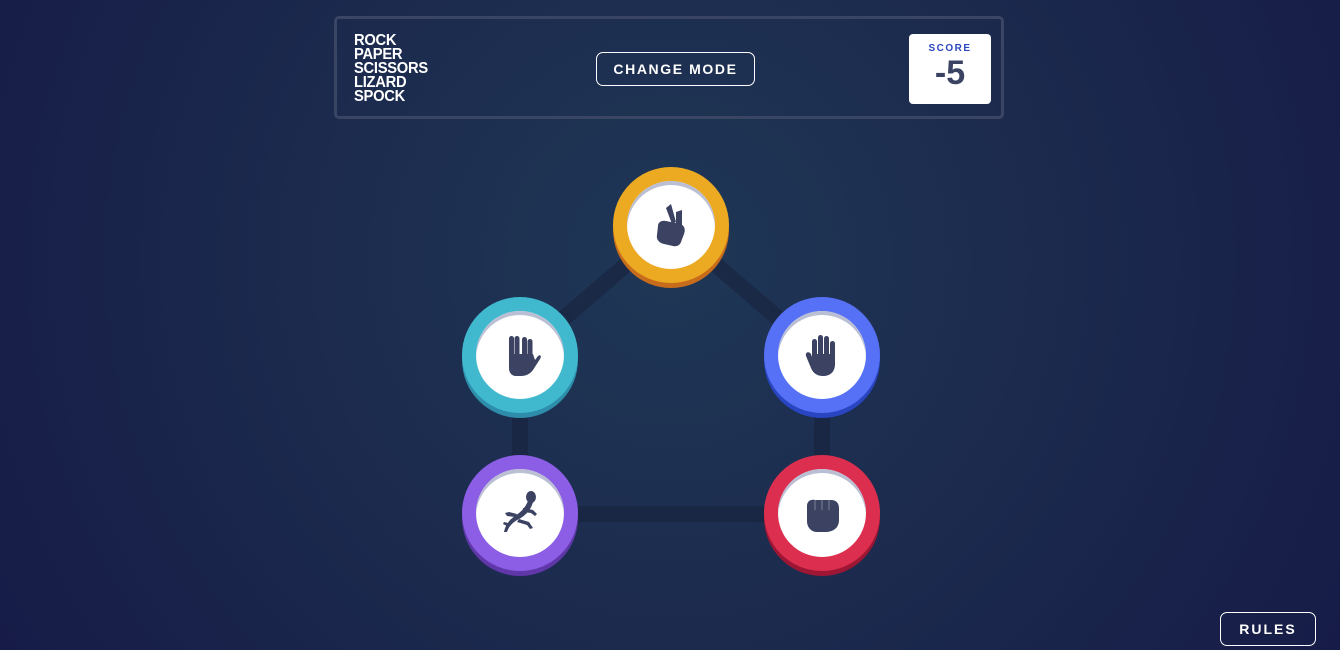 This screenshot has height=650, width=1340. Describe the element at coordinates (1268, 629) in the screenshot. I see `rules-button: RULES` at that location.